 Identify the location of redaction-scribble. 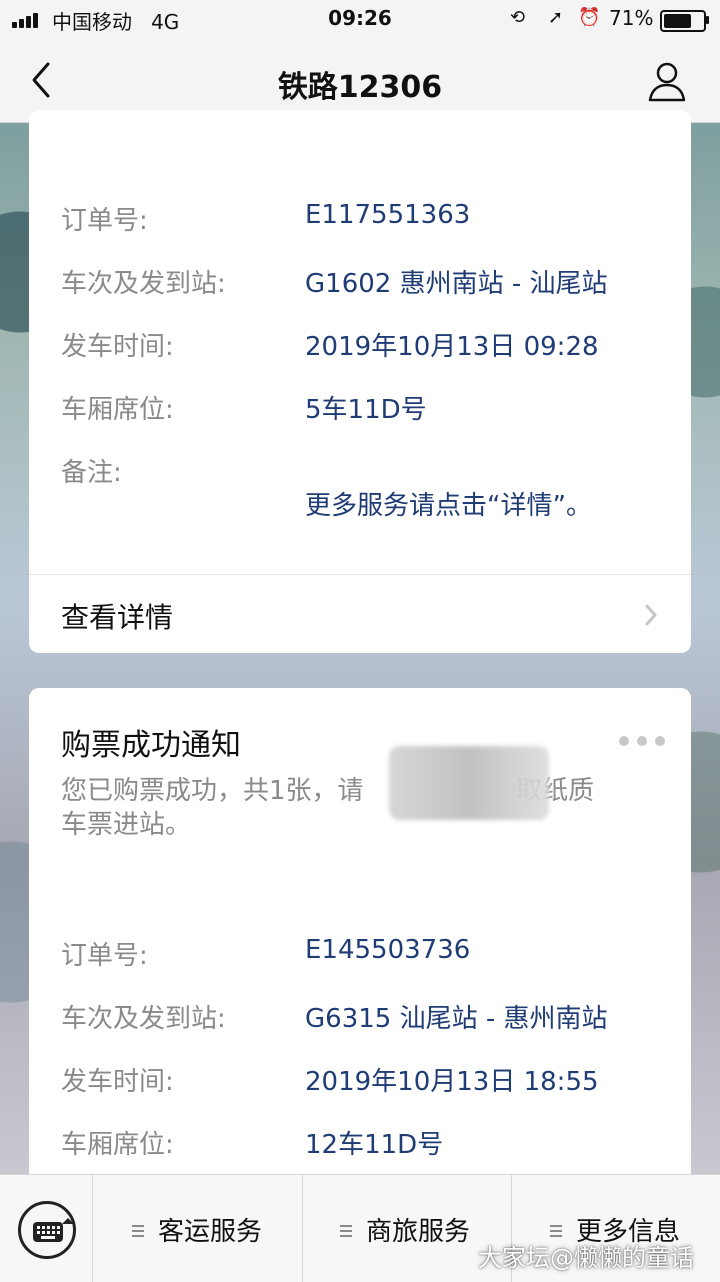
(469, 783).